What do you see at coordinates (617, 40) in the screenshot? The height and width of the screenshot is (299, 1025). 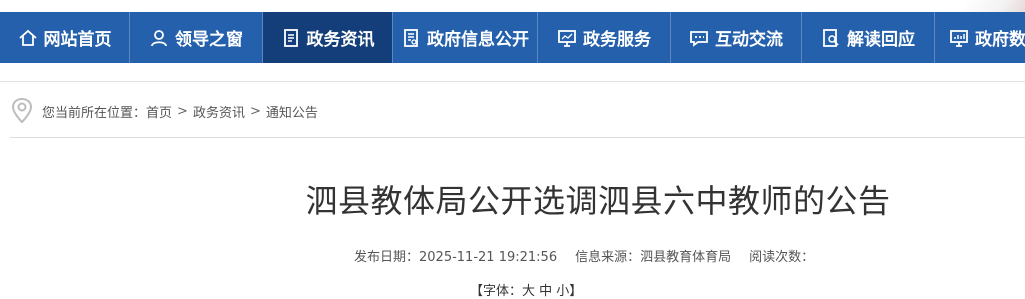 I see `nav-item-label: 政务服务` at bounding box center [617, 40].